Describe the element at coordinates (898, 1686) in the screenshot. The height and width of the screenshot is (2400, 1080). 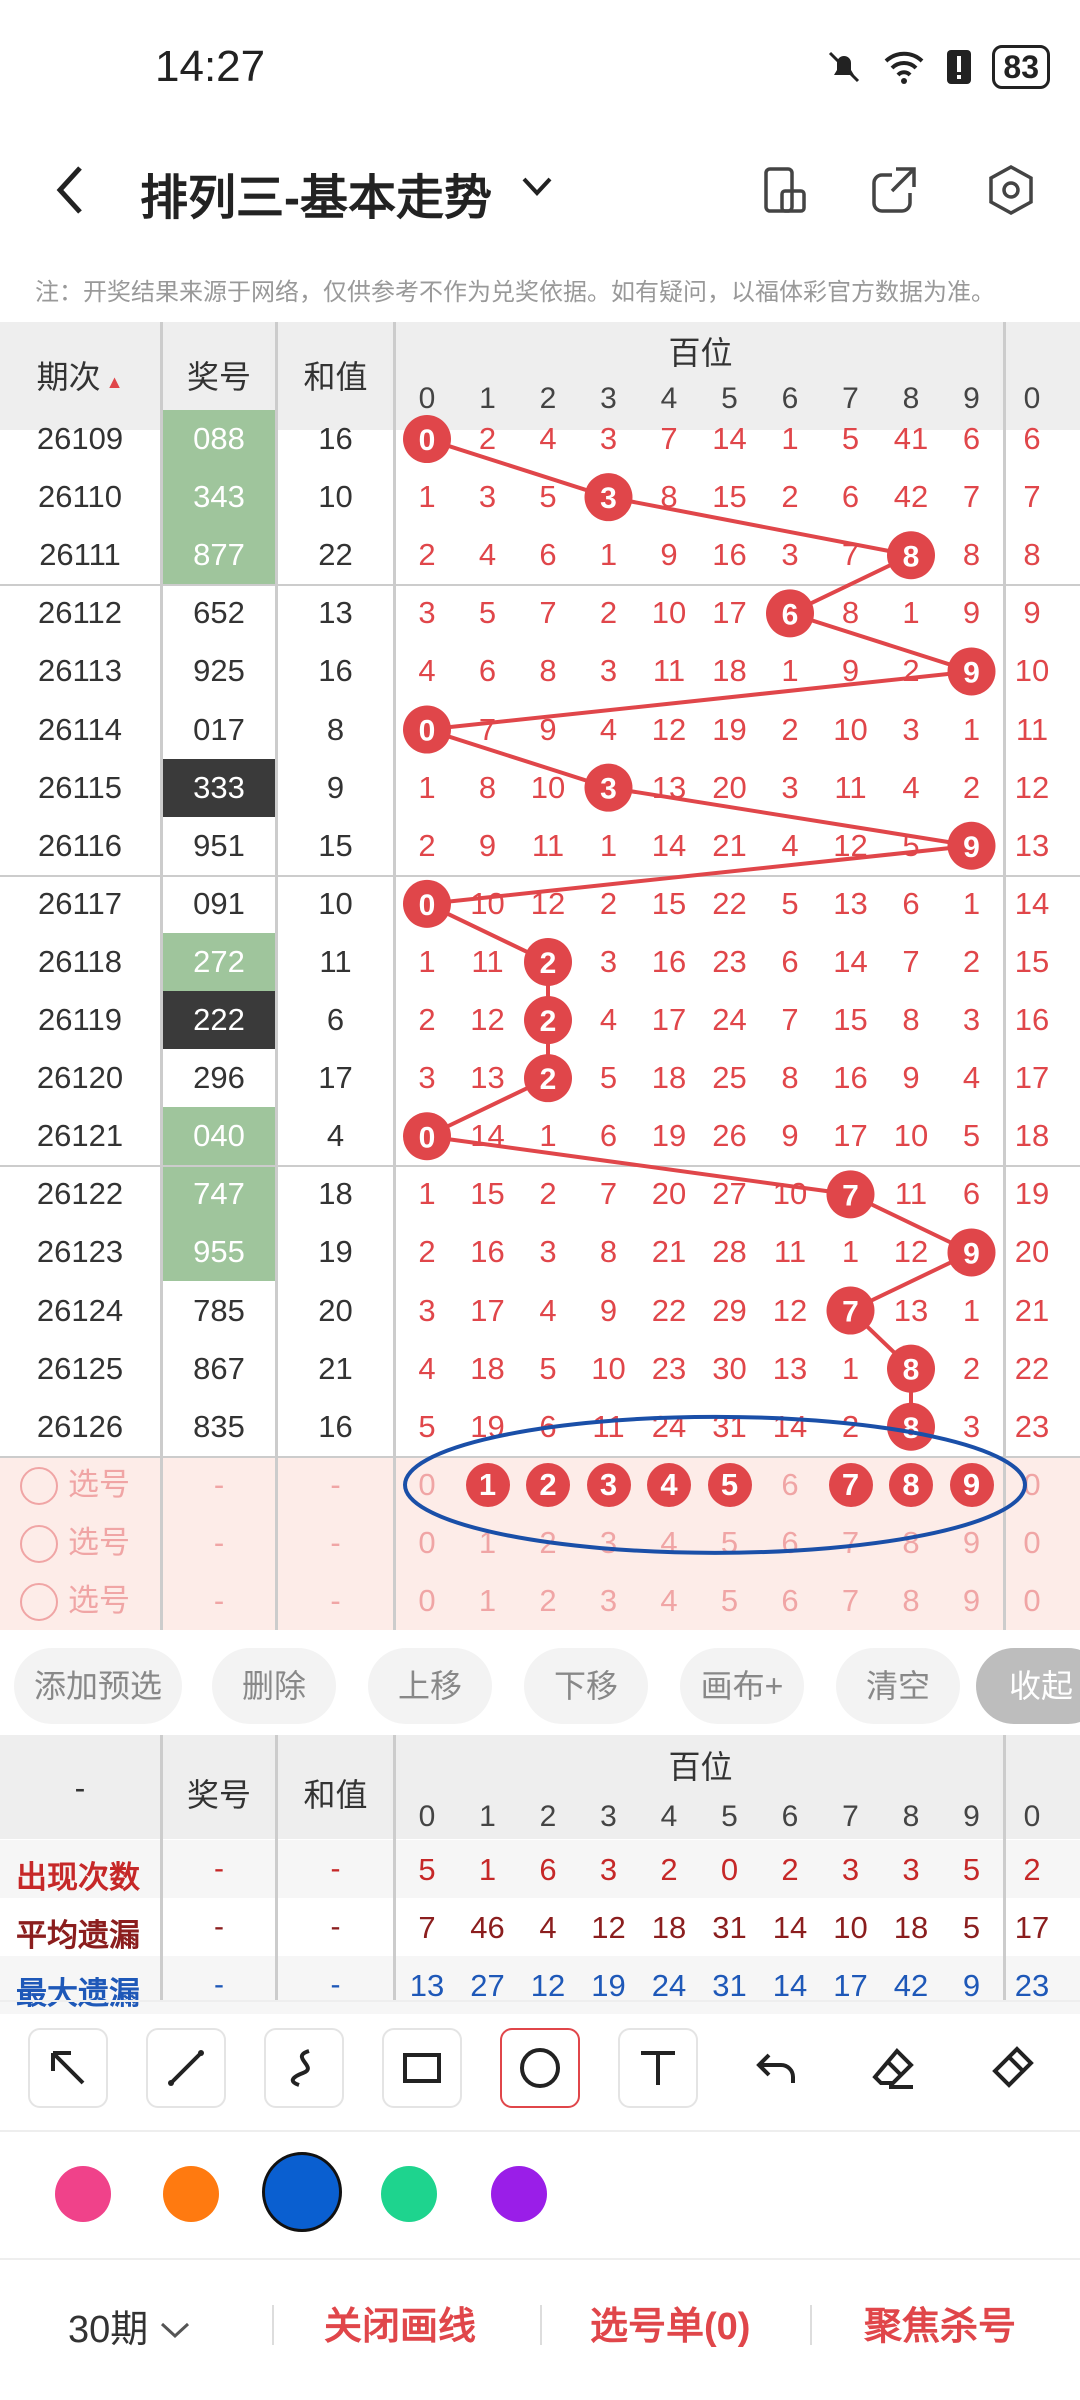
I see `clear-button: 清空` at that location.